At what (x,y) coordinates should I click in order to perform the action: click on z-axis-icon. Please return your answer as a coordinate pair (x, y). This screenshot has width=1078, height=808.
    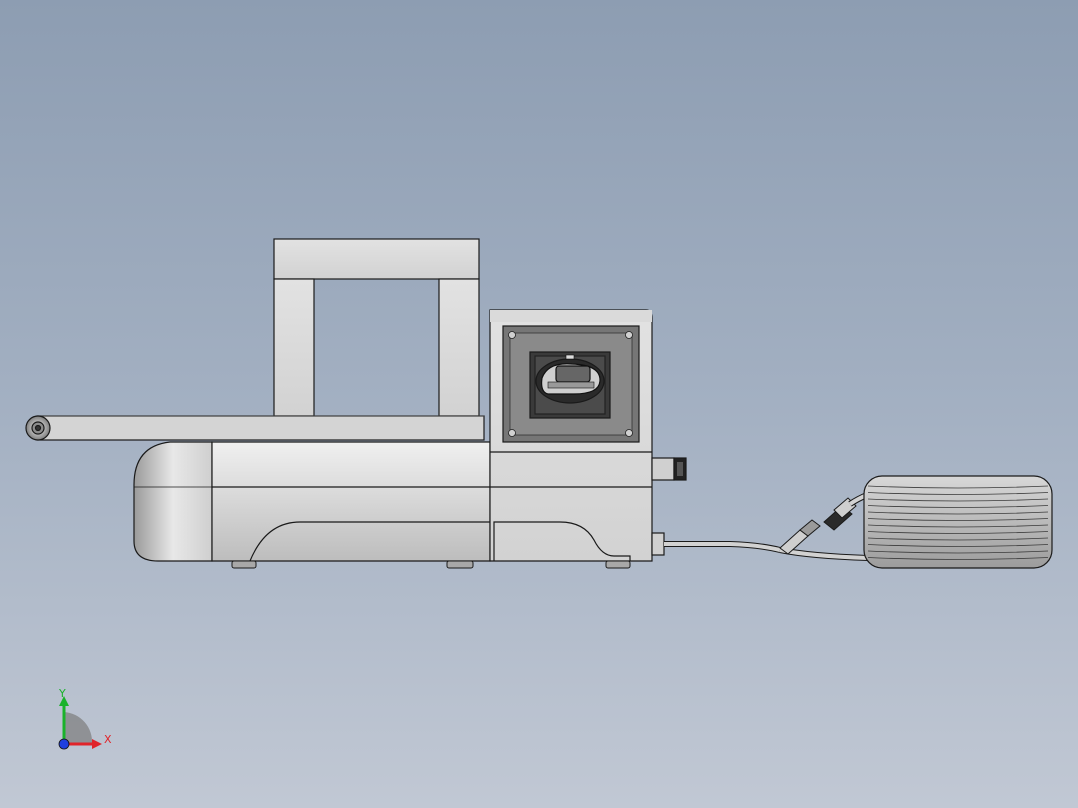
    Looking at the image, I should click on (64, 744).